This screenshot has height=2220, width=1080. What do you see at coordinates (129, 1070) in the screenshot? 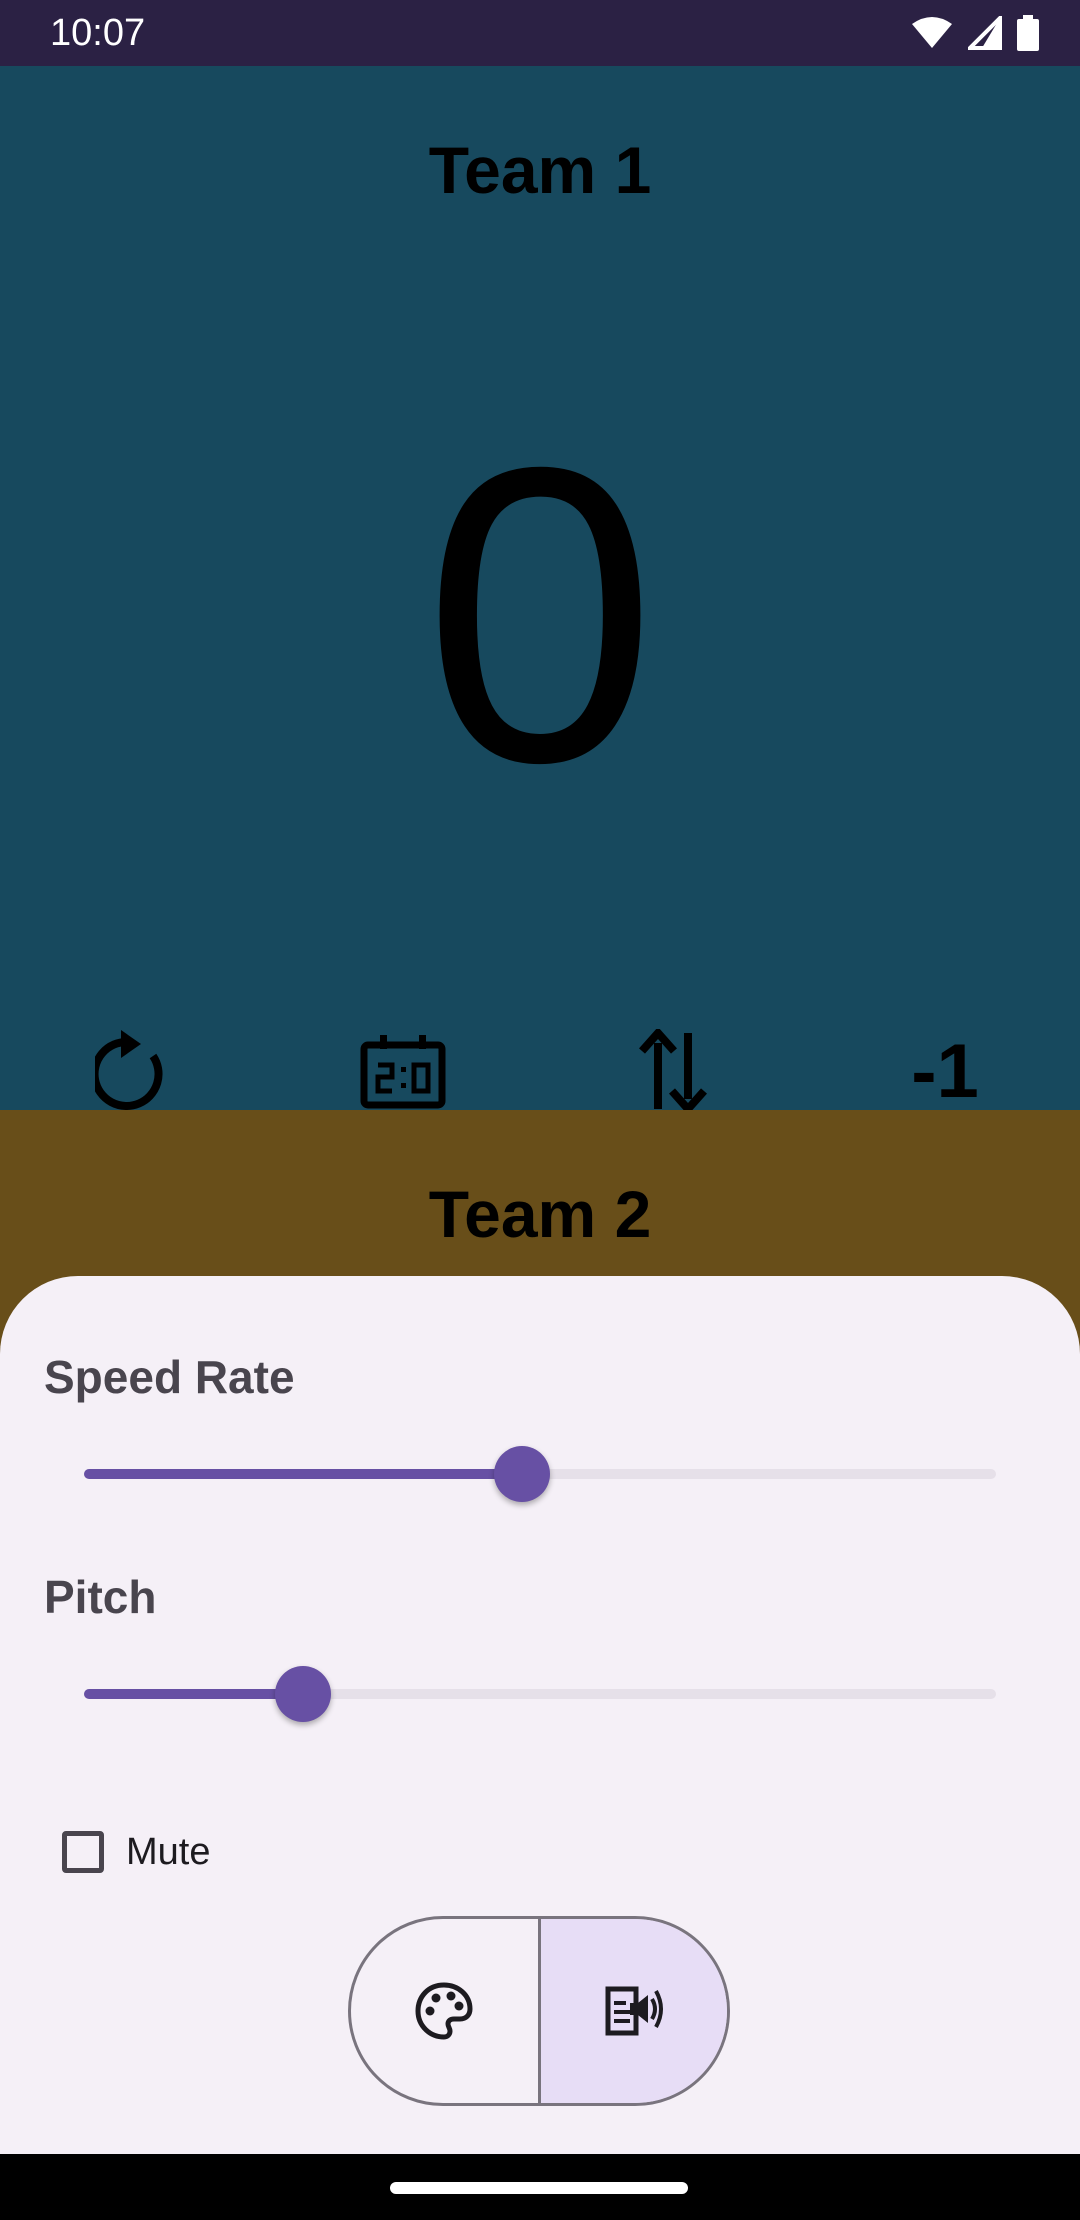
I see `reset-icon` at bounding box center [129, 1070].